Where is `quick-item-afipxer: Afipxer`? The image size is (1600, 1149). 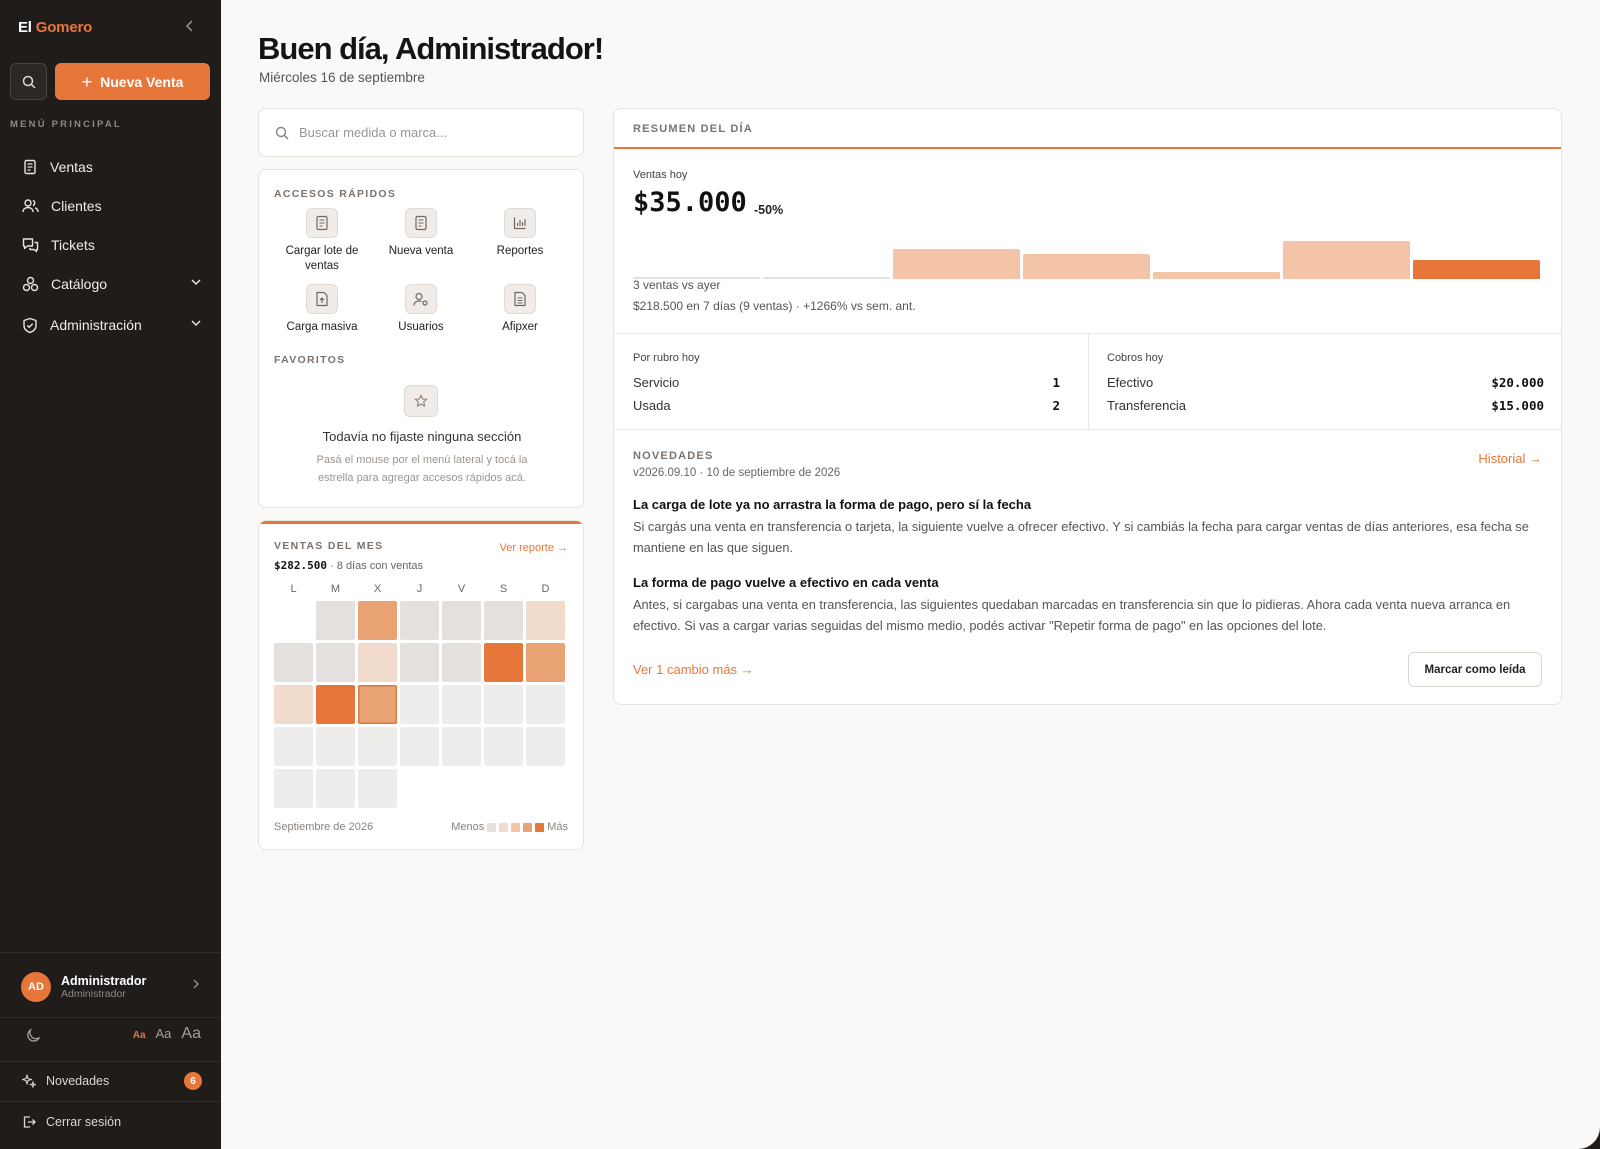
quick-item-afipxer: Afipxer is located at coordinates (520, 309).